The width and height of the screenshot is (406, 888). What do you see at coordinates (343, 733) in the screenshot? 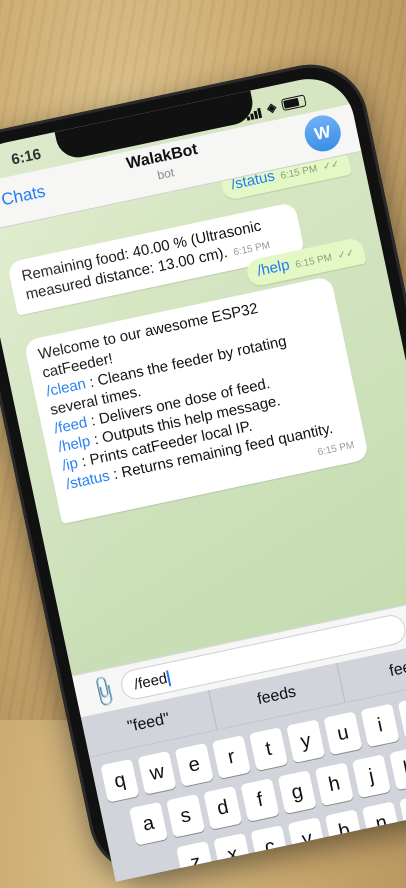
I see `key-u: u` at bounding box center [343, 733].